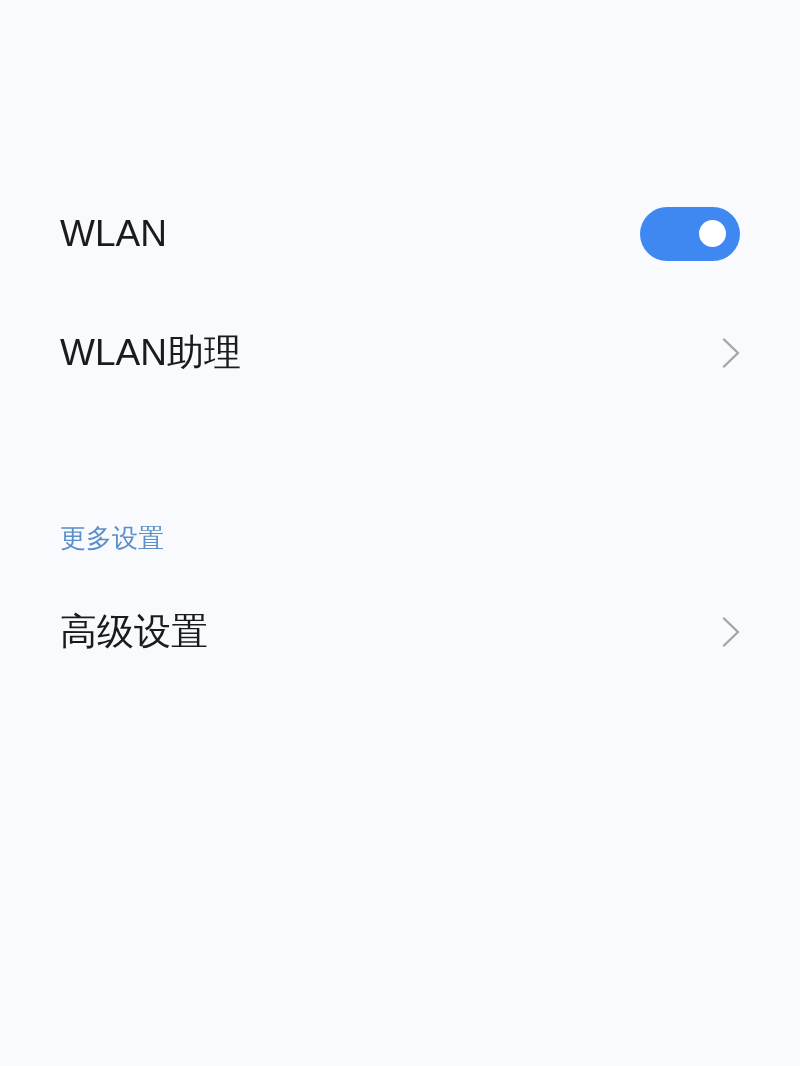 The height and width of the screenshot is (1066, 800). I want to click on section-header: 更多设置, so click(112, 538).